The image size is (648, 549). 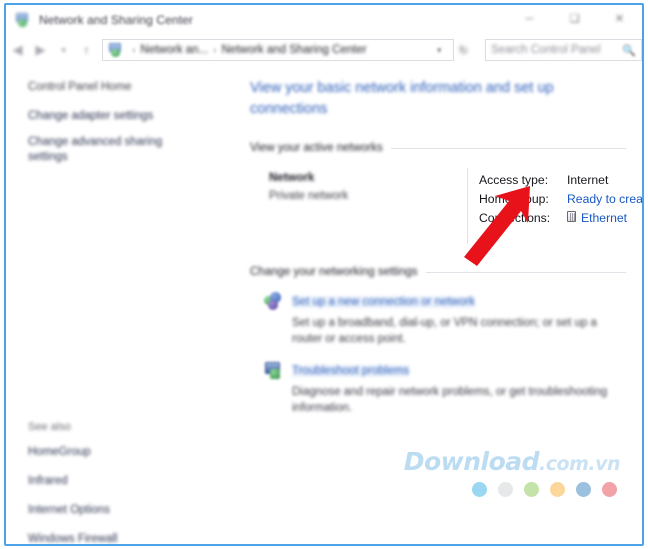 What do you see at coordinates (515, 218) in the screenshot?
I see `connections-label: Connections:` at bounding box center [515, 218].